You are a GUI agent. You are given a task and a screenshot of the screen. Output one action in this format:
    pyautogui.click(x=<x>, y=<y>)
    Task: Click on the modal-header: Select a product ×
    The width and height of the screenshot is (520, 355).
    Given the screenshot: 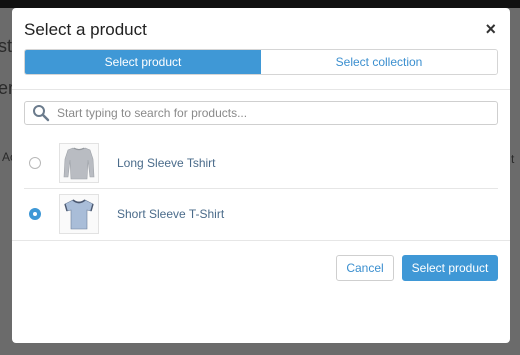 What is the action you would take?
    pyautogui.click(x=261, y=28)
    